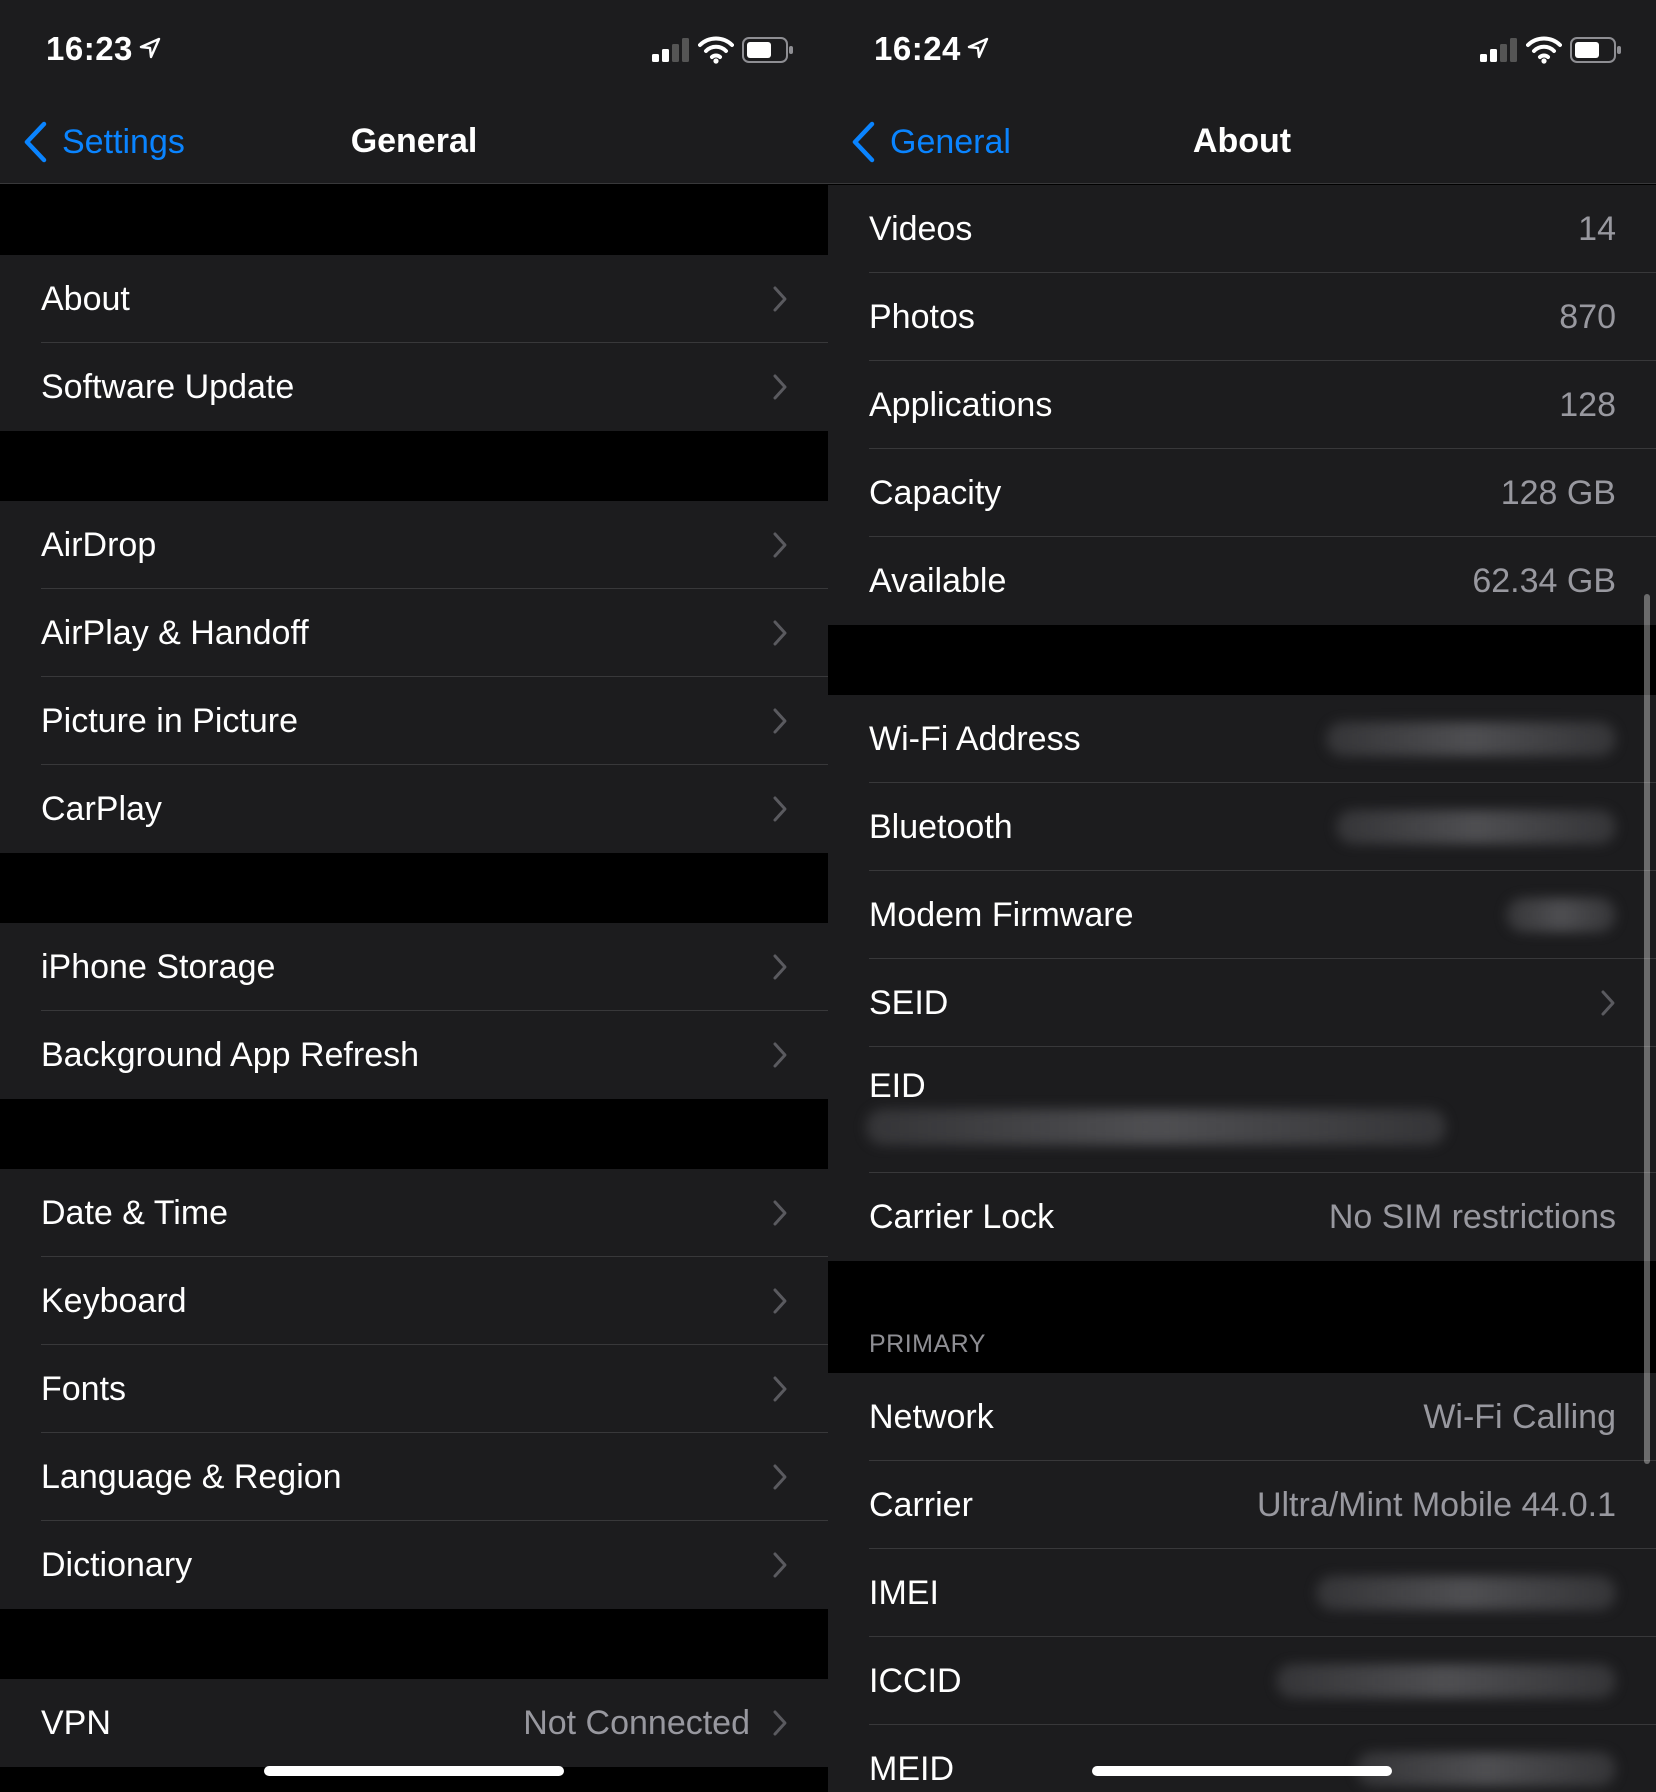  Describe the element at coordinates (1242, 1003) in the screenshot. I see `row-seid: SEID` at that location.